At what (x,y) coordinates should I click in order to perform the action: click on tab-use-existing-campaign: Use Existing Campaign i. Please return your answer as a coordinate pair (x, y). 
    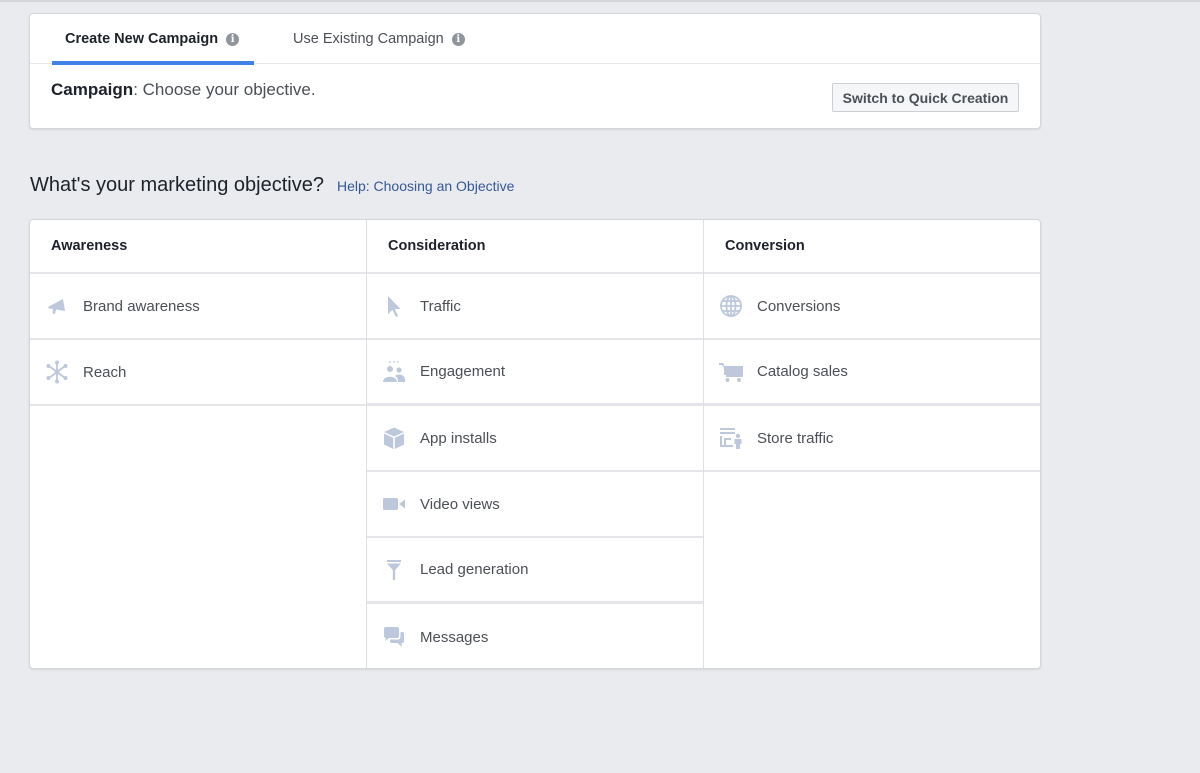
    Looking at the image, I should click on (379, 39).